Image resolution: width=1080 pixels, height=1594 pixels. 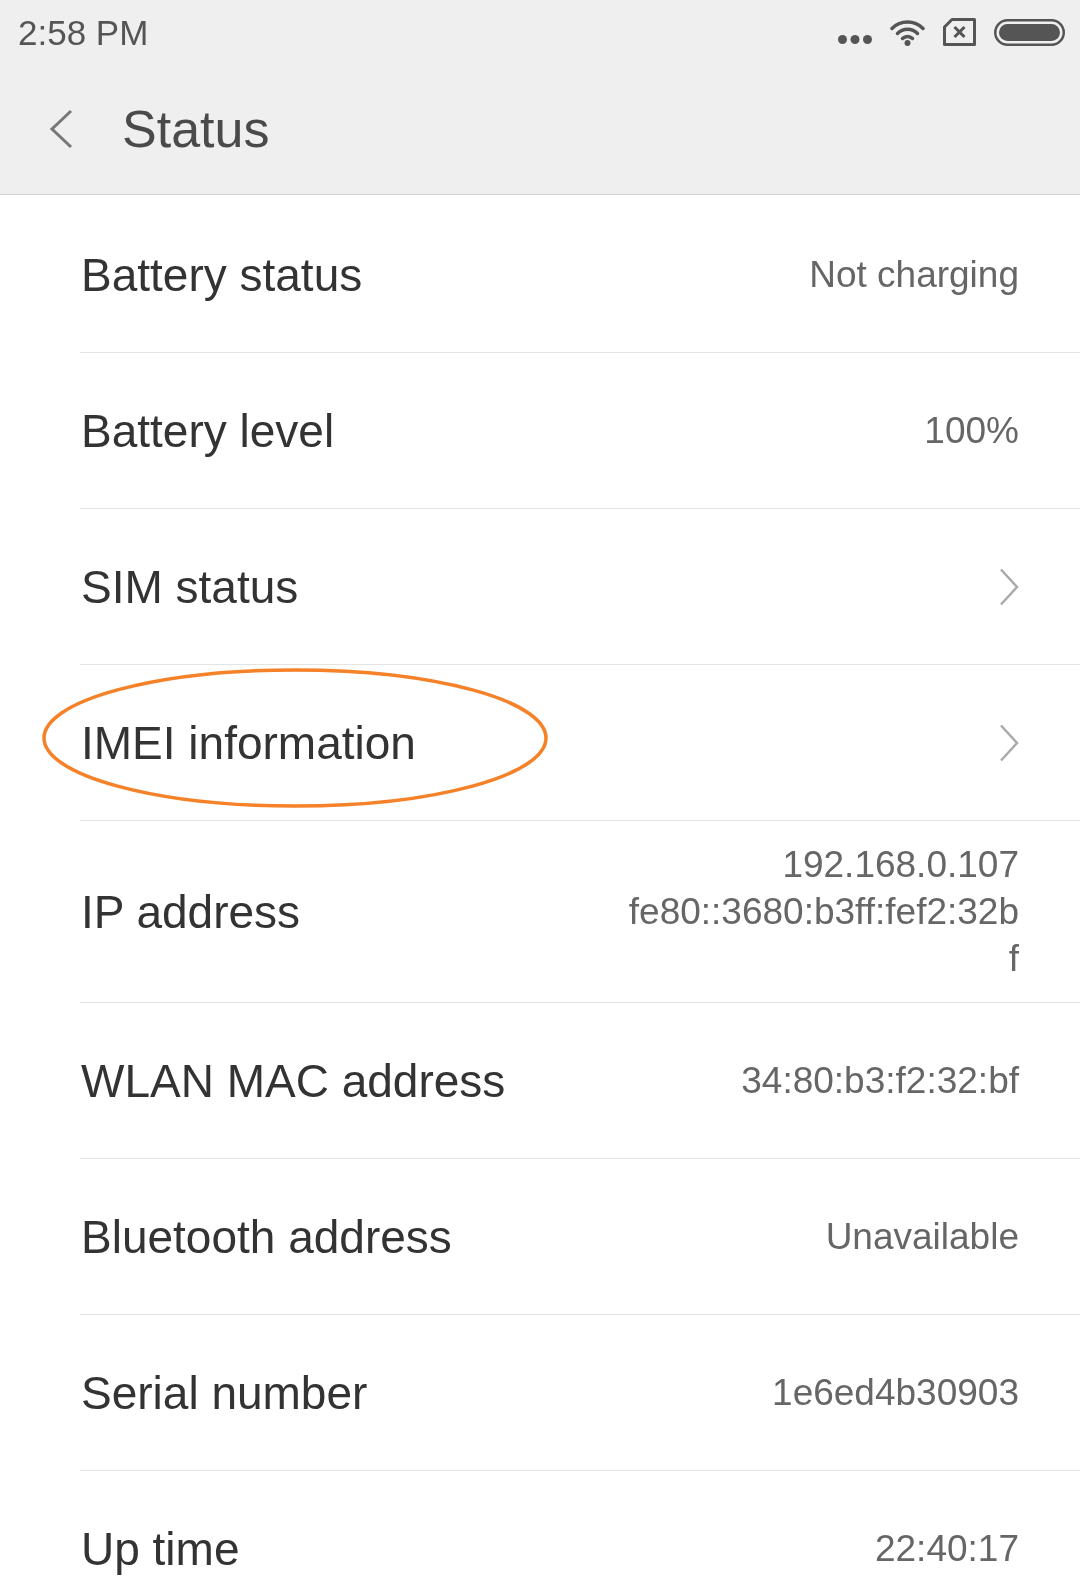 What do you see at coordinates (971, 430) in the screenshot?
I see `setting-value: 100%` at bounding box center [971, 430].